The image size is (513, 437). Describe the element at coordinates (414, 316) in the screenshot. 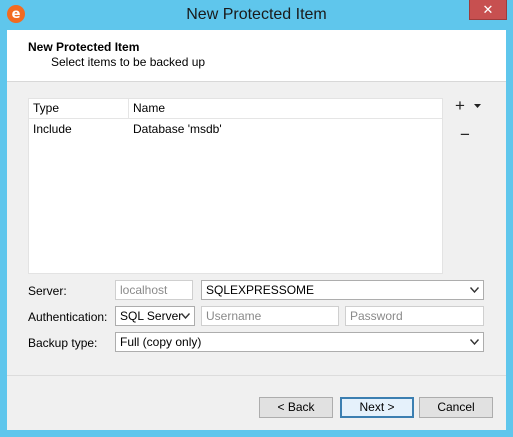

I see `password-field: Password` at that location.